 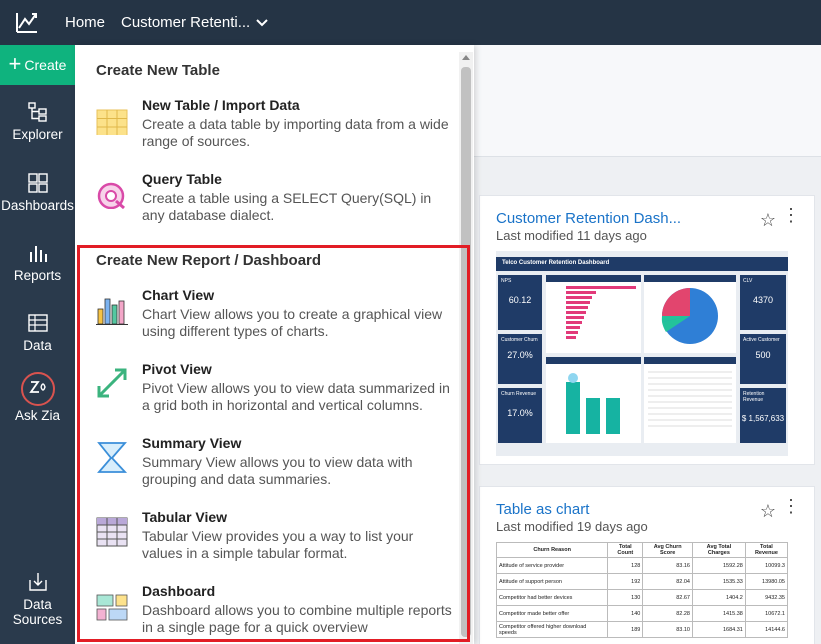 I want to click on sidebar-label-data-sources-text: Data Sources, so click(x=37, y=612).